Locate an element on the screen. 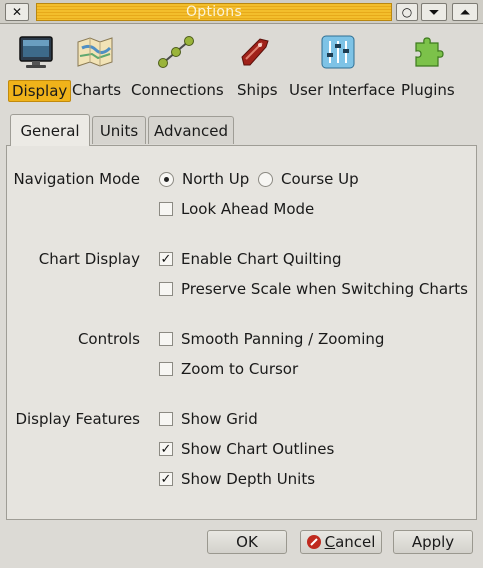 The height and width of the screenshot is (568, 483). apply-button: Apply is located at coordinates (433, 542).